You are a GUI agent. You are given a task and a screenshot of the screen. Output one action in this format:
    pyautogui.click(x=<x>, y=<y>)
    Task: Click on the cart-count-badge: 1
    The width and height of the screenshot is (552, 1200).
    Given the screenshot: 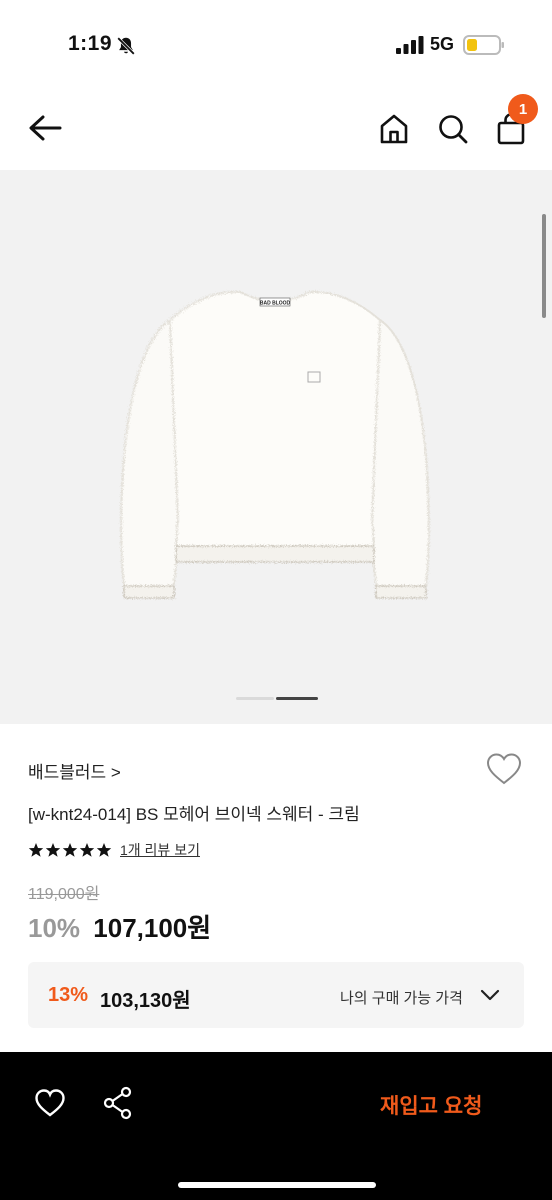 What is the action you would take?
    pyautogui.click(x=523, y=109)
    